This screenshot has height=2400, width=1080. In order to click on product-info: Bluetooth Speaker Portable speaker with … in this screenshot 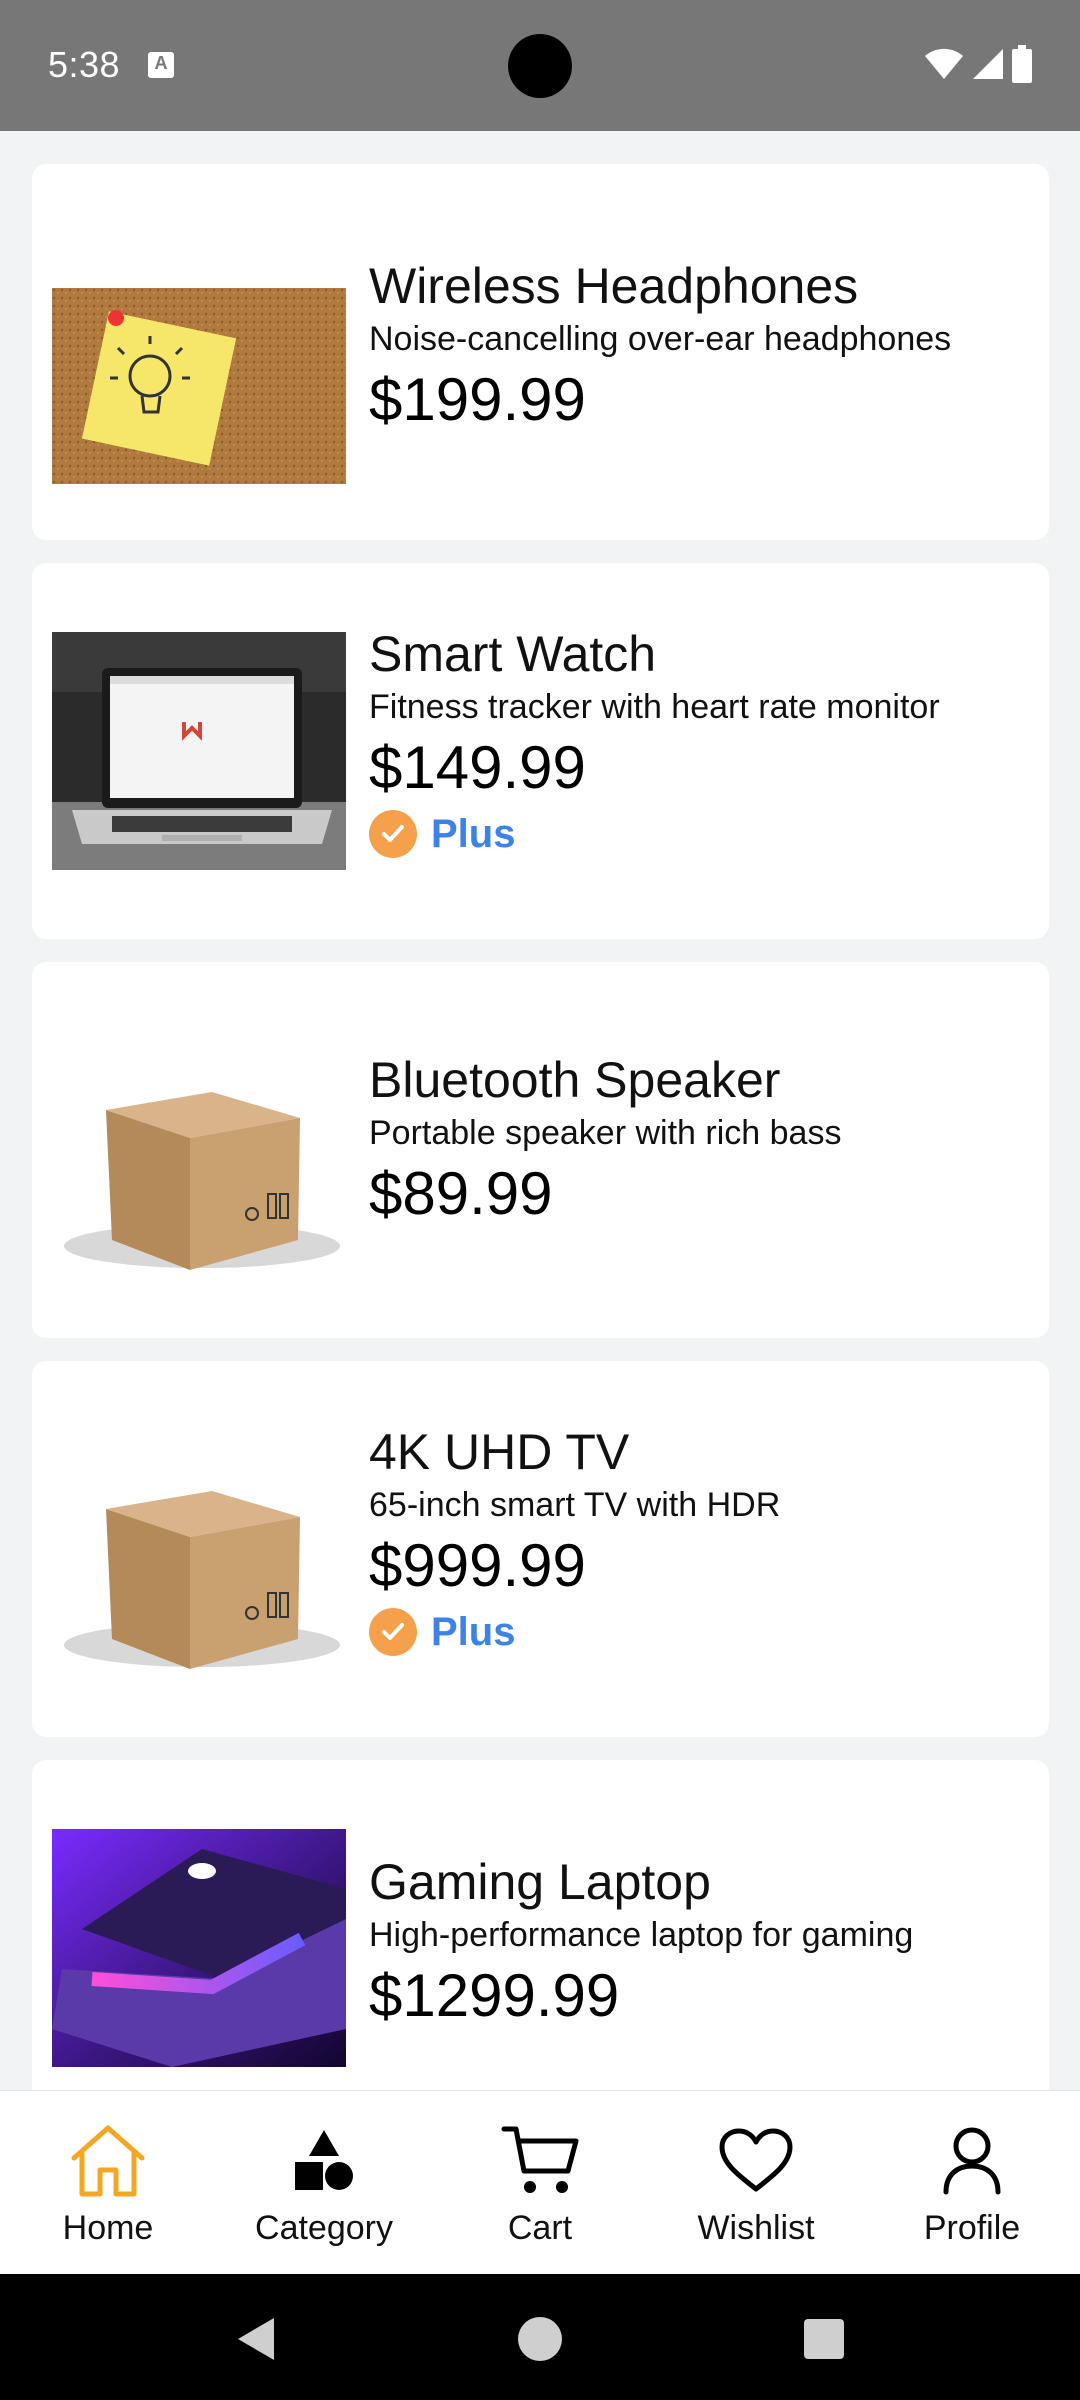, I will do `click(699, 1141)`.